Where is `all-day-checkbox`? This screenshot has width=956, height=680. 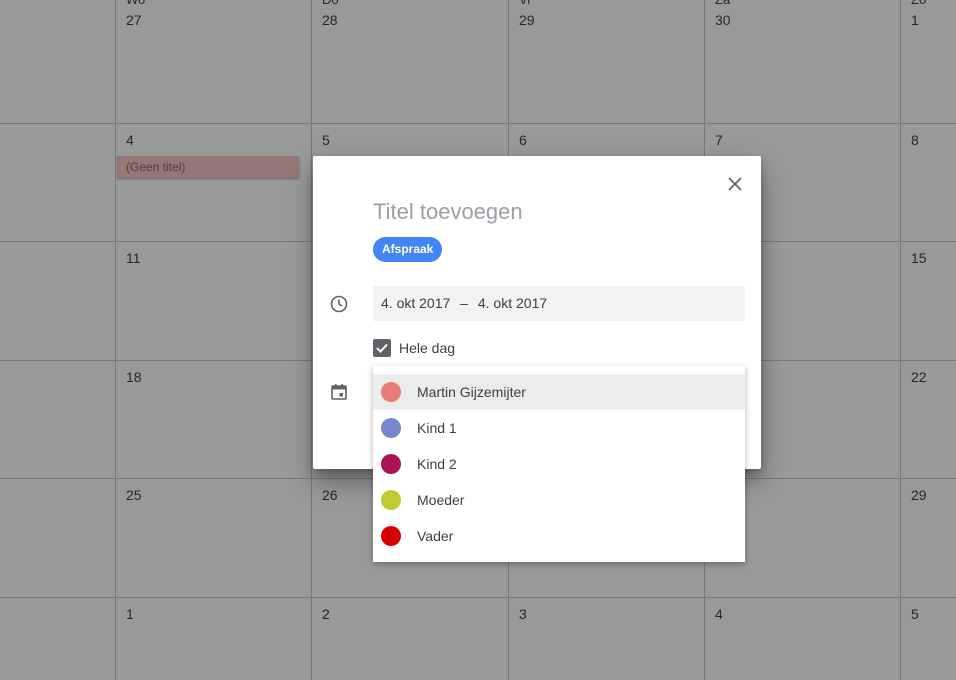 all-day-checkbox is located at coordinates (382, 348).